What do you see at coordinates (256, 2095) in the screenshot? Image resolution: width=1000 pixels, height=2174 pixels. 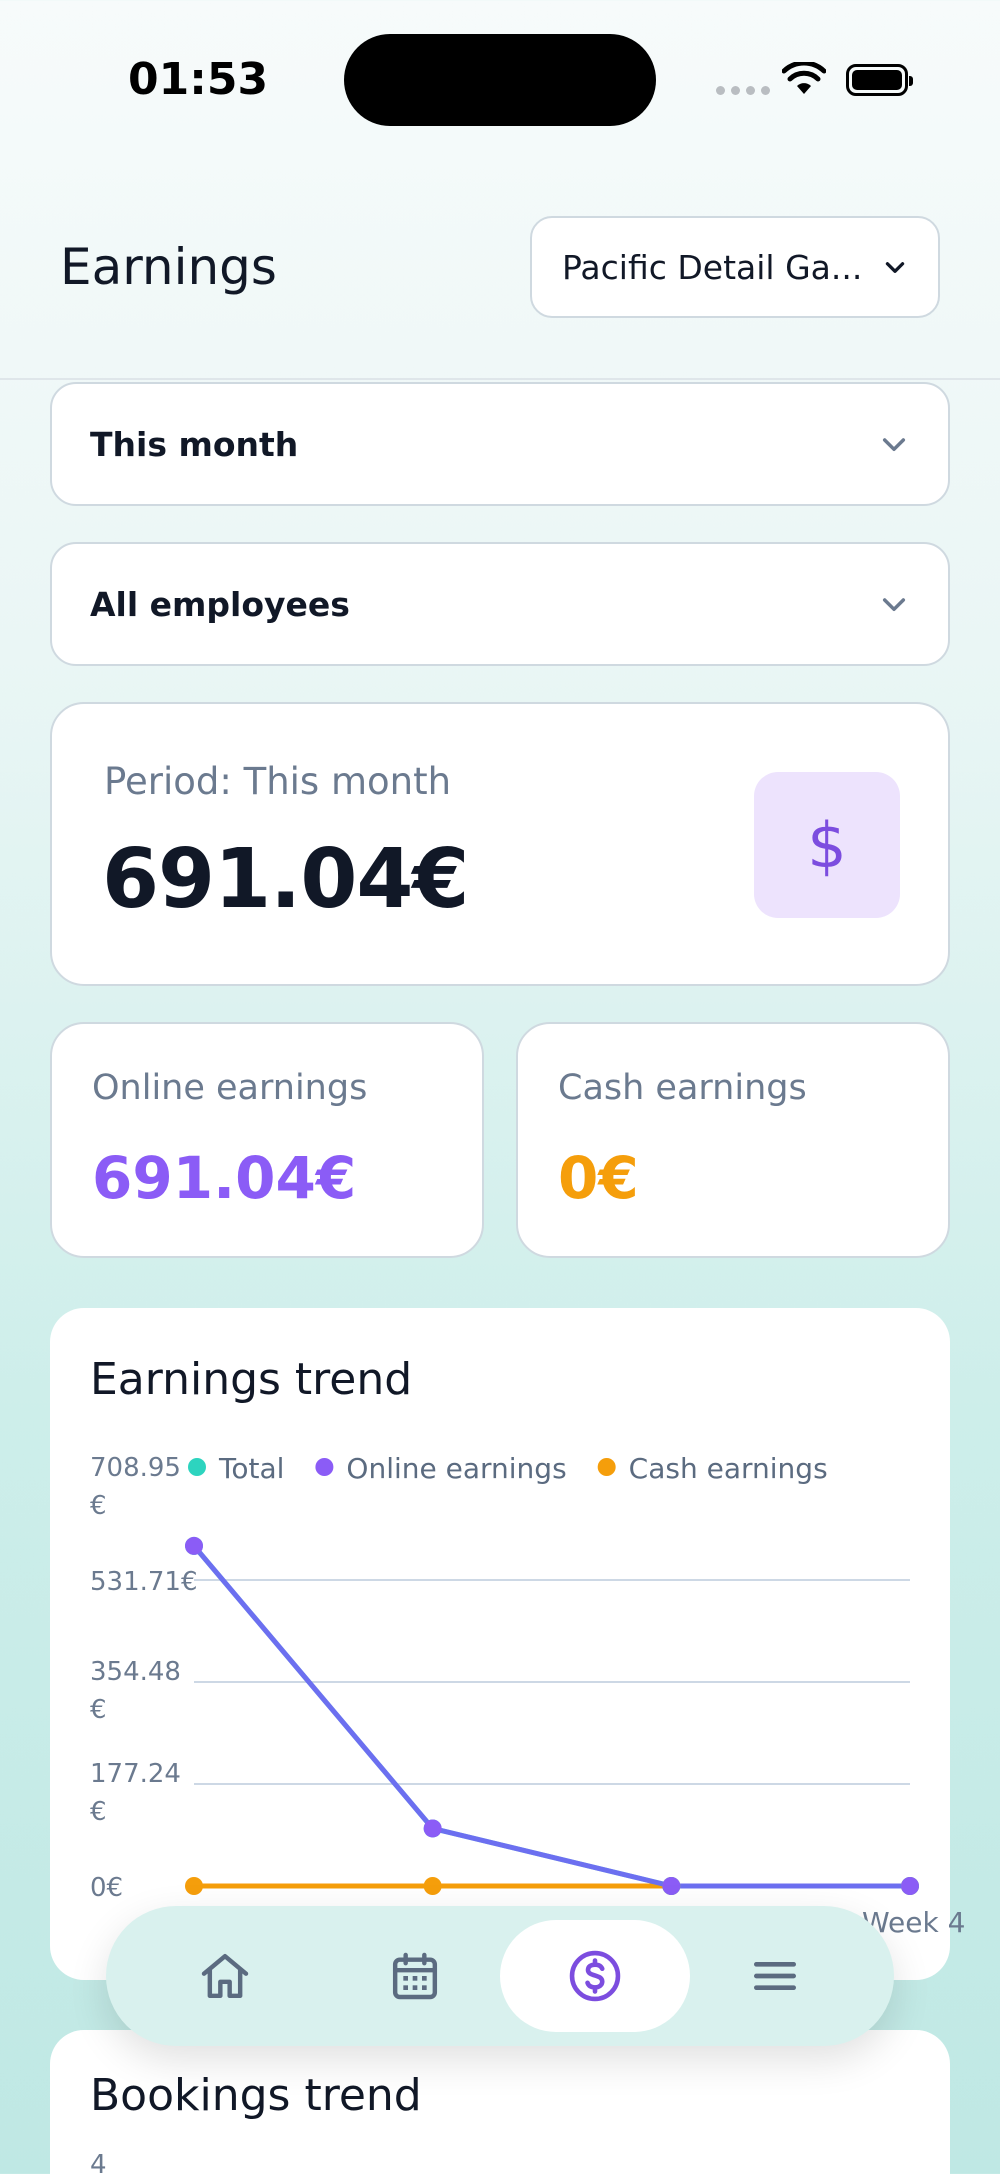 I see `bookings-trend-title: Bookings trend` at bounding box center [256, 2095].